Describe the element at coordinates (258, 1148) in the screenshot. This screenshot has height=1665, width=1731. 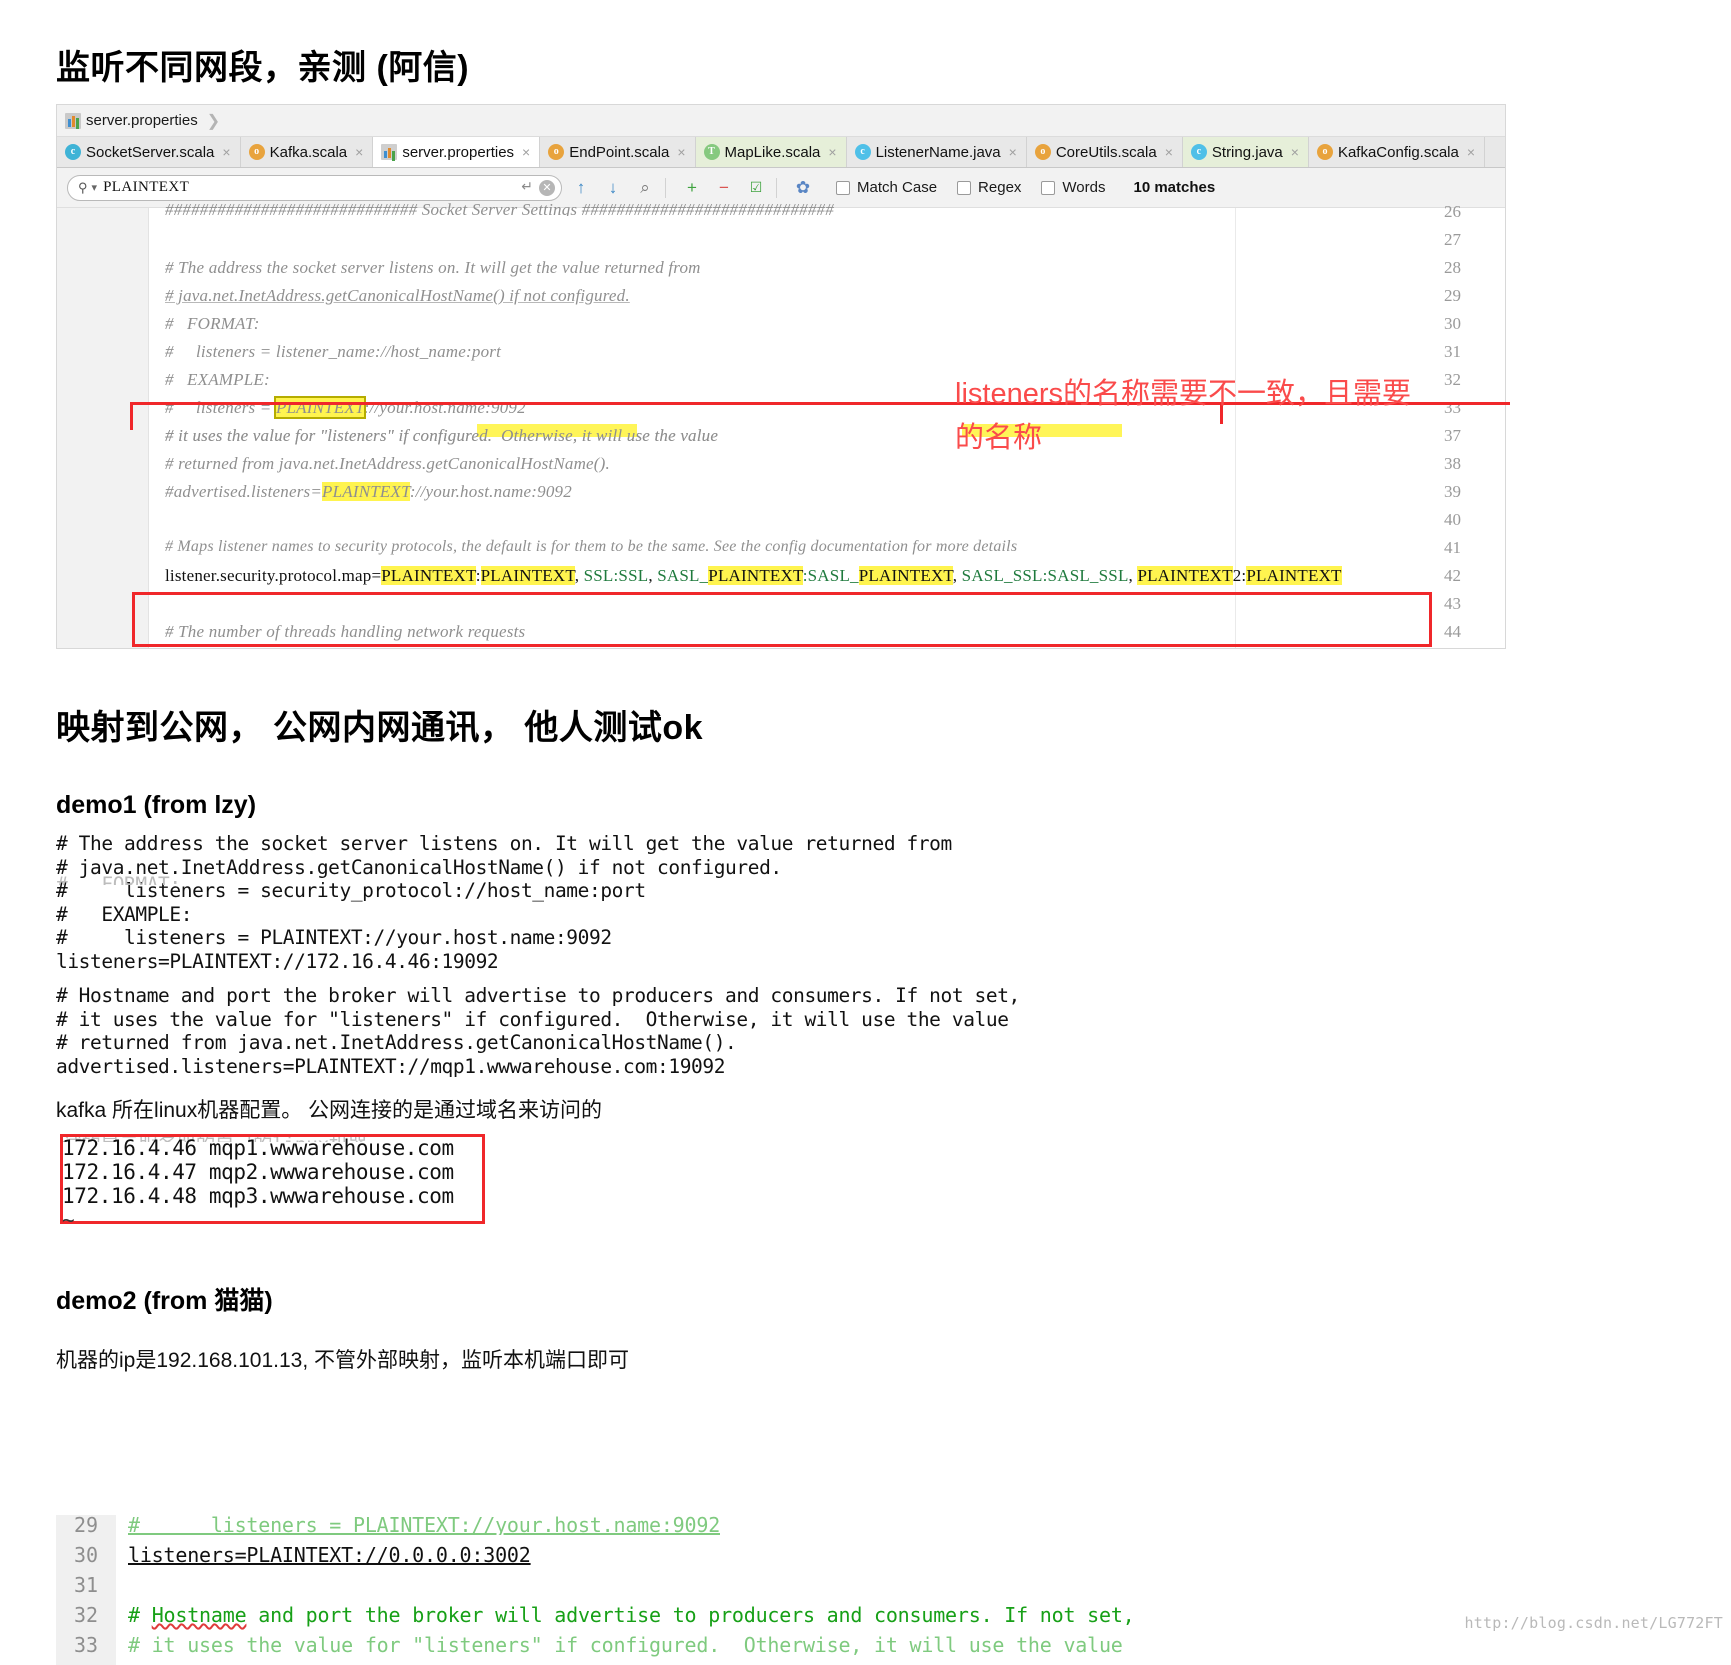
I see `hosts-line-1: 172.16.4.46 mqp1.wwwarehouse.com` at that location.